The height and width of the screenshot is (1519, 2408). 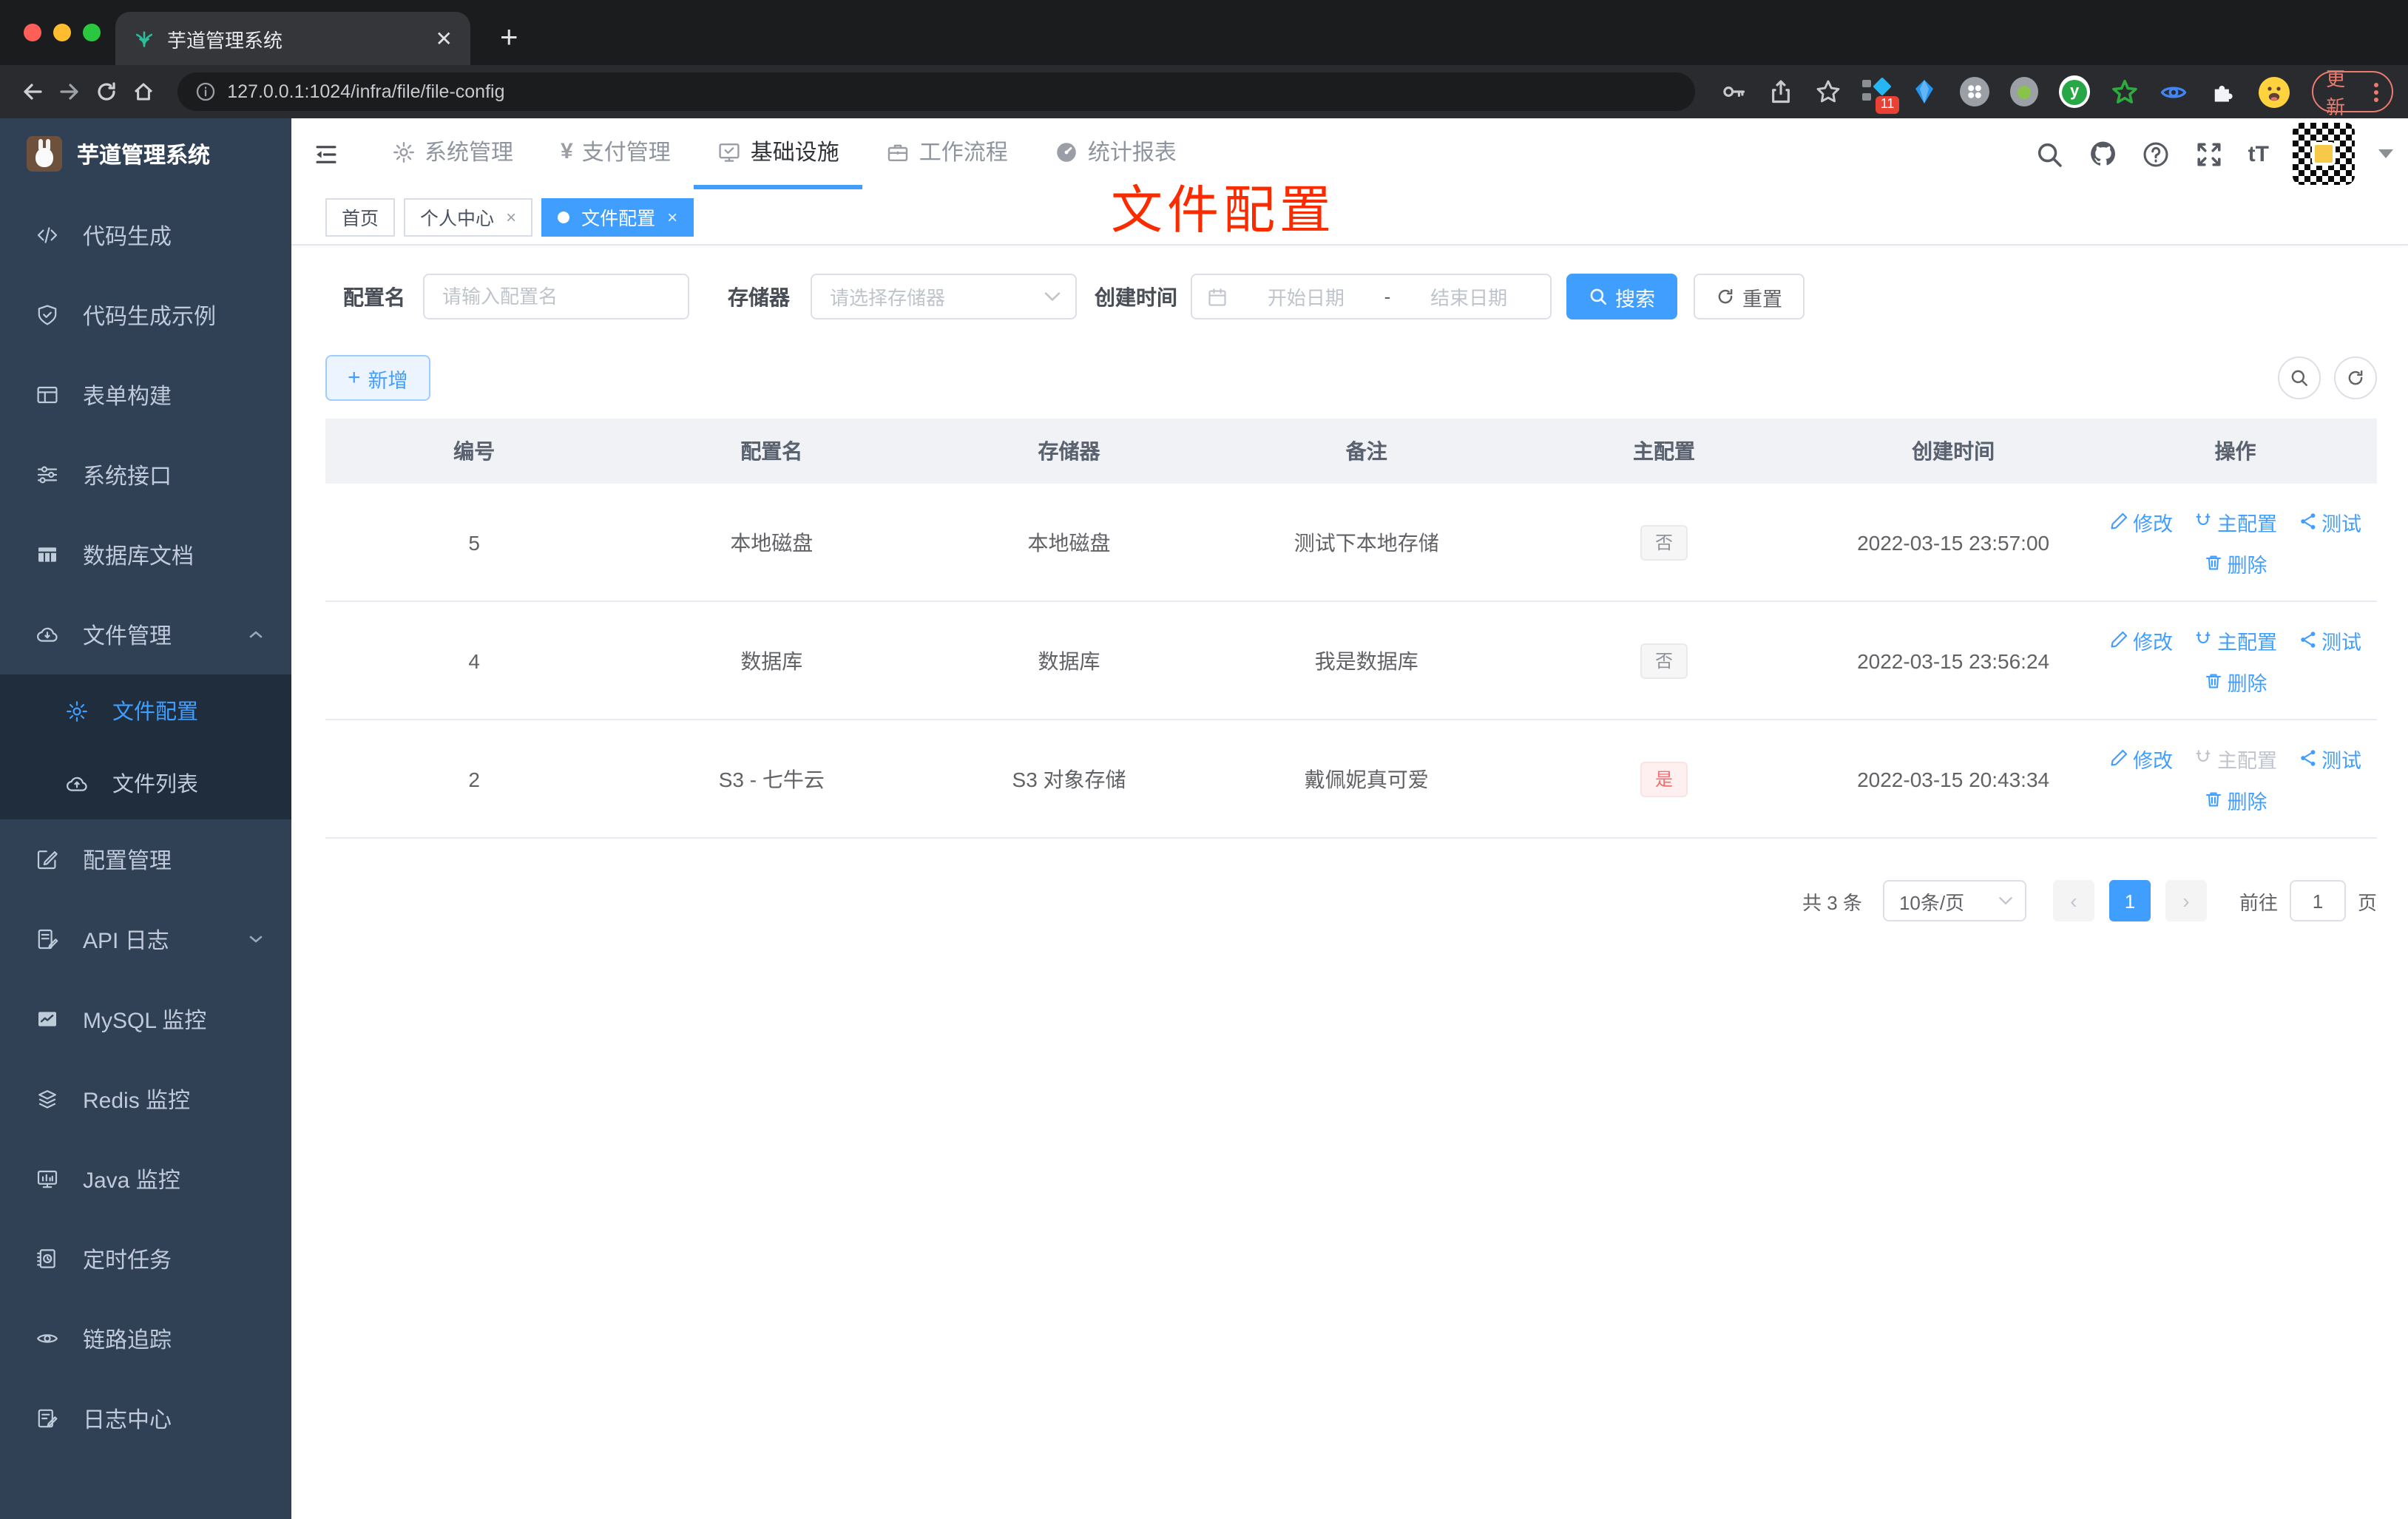 I want to click on sidebar-item-file-config: 文件配置, so click(x=145, y=710).